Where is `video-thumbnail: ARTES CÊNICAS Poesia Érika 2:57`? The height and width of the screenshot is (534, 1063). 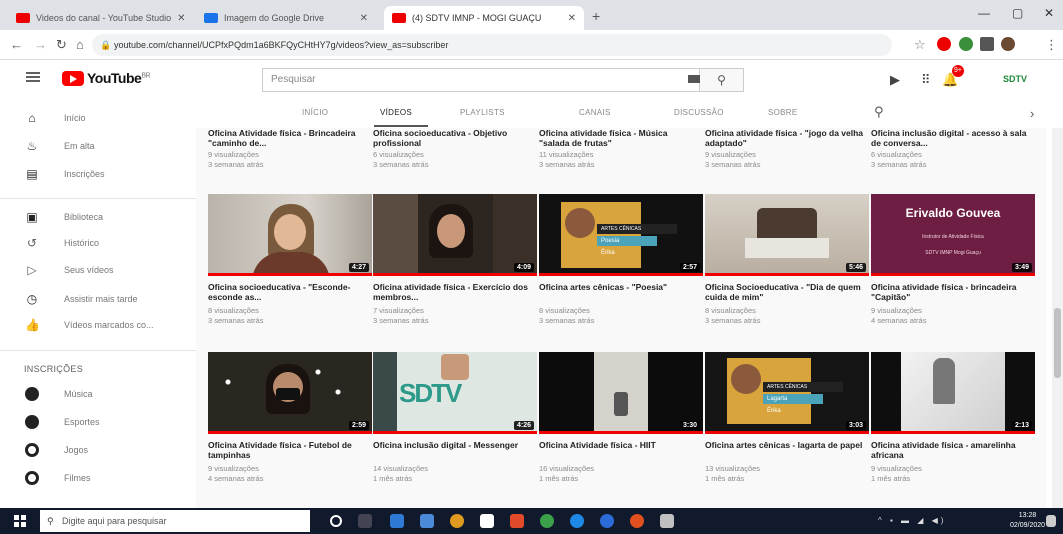
video-thumbnail: ARTES CÊNICAS Poesia Érika 2:57 is located at coordinates (621, 235).